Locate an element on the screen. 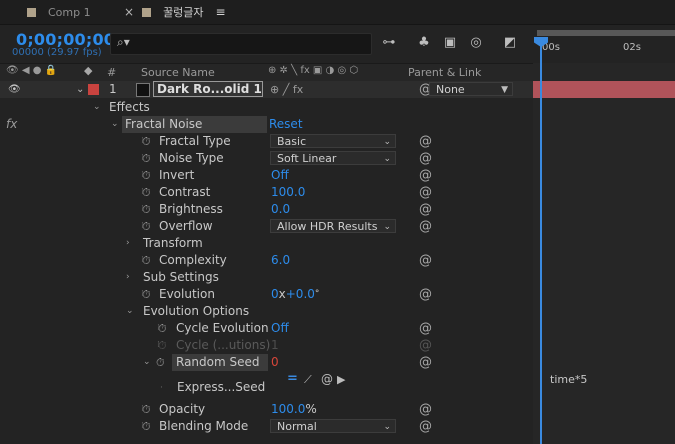 This screenshot has height=444, width=675. noise-type-dropdown: Soft Linear ⌄ is located at coordinates (333, 158).